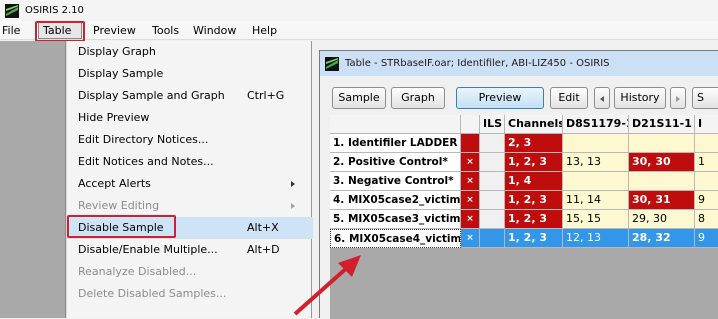 This screenshot has width=718, height=319. What do you see at coordinates (534, 124) in the screenshot?
I see `grid-header-channels: Channels` at bounding box center [534, 124].